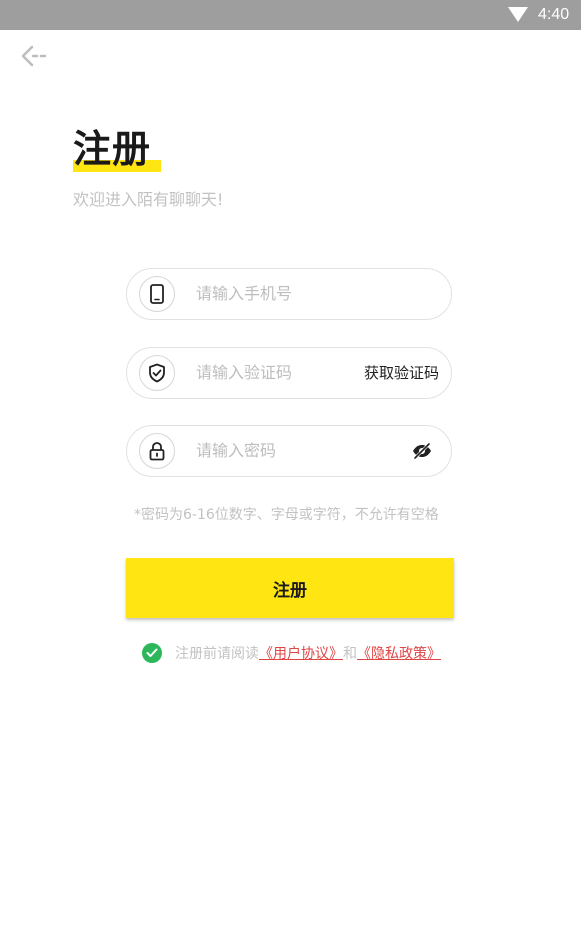  What do you see at coordinates (148, 199) in the screenshot?
I see `page-subtitle: 欢迎进入陌有聊聊天!` at bounding box center [148, 199].